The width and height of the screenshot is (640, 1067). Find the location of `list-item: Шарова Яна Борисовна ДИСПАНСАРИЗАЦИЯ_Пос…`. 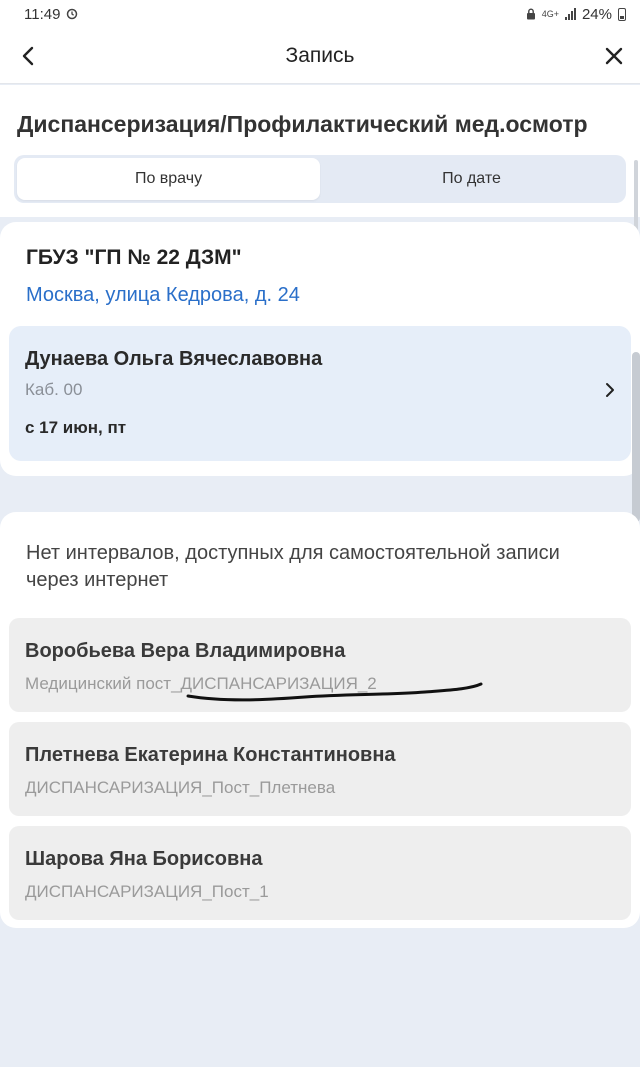

list-item: Шарова Яна Борисовна ДИСПАНСАРИЗАЦИЯ_Пос… is located at coordinates (320, 873).